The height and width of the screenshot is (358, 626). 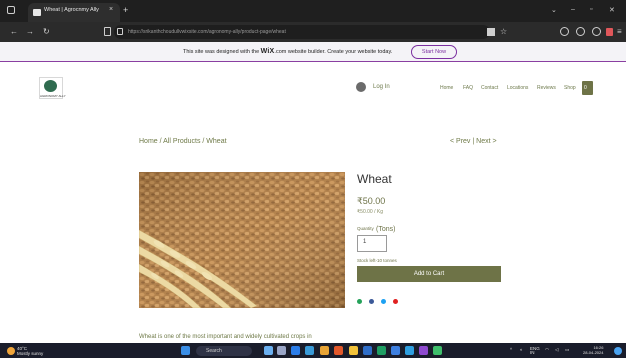 What do you see at coordinates (14, 31) in the screenshot?
I see `back-icon: ←` at bounding box center [14, 31].